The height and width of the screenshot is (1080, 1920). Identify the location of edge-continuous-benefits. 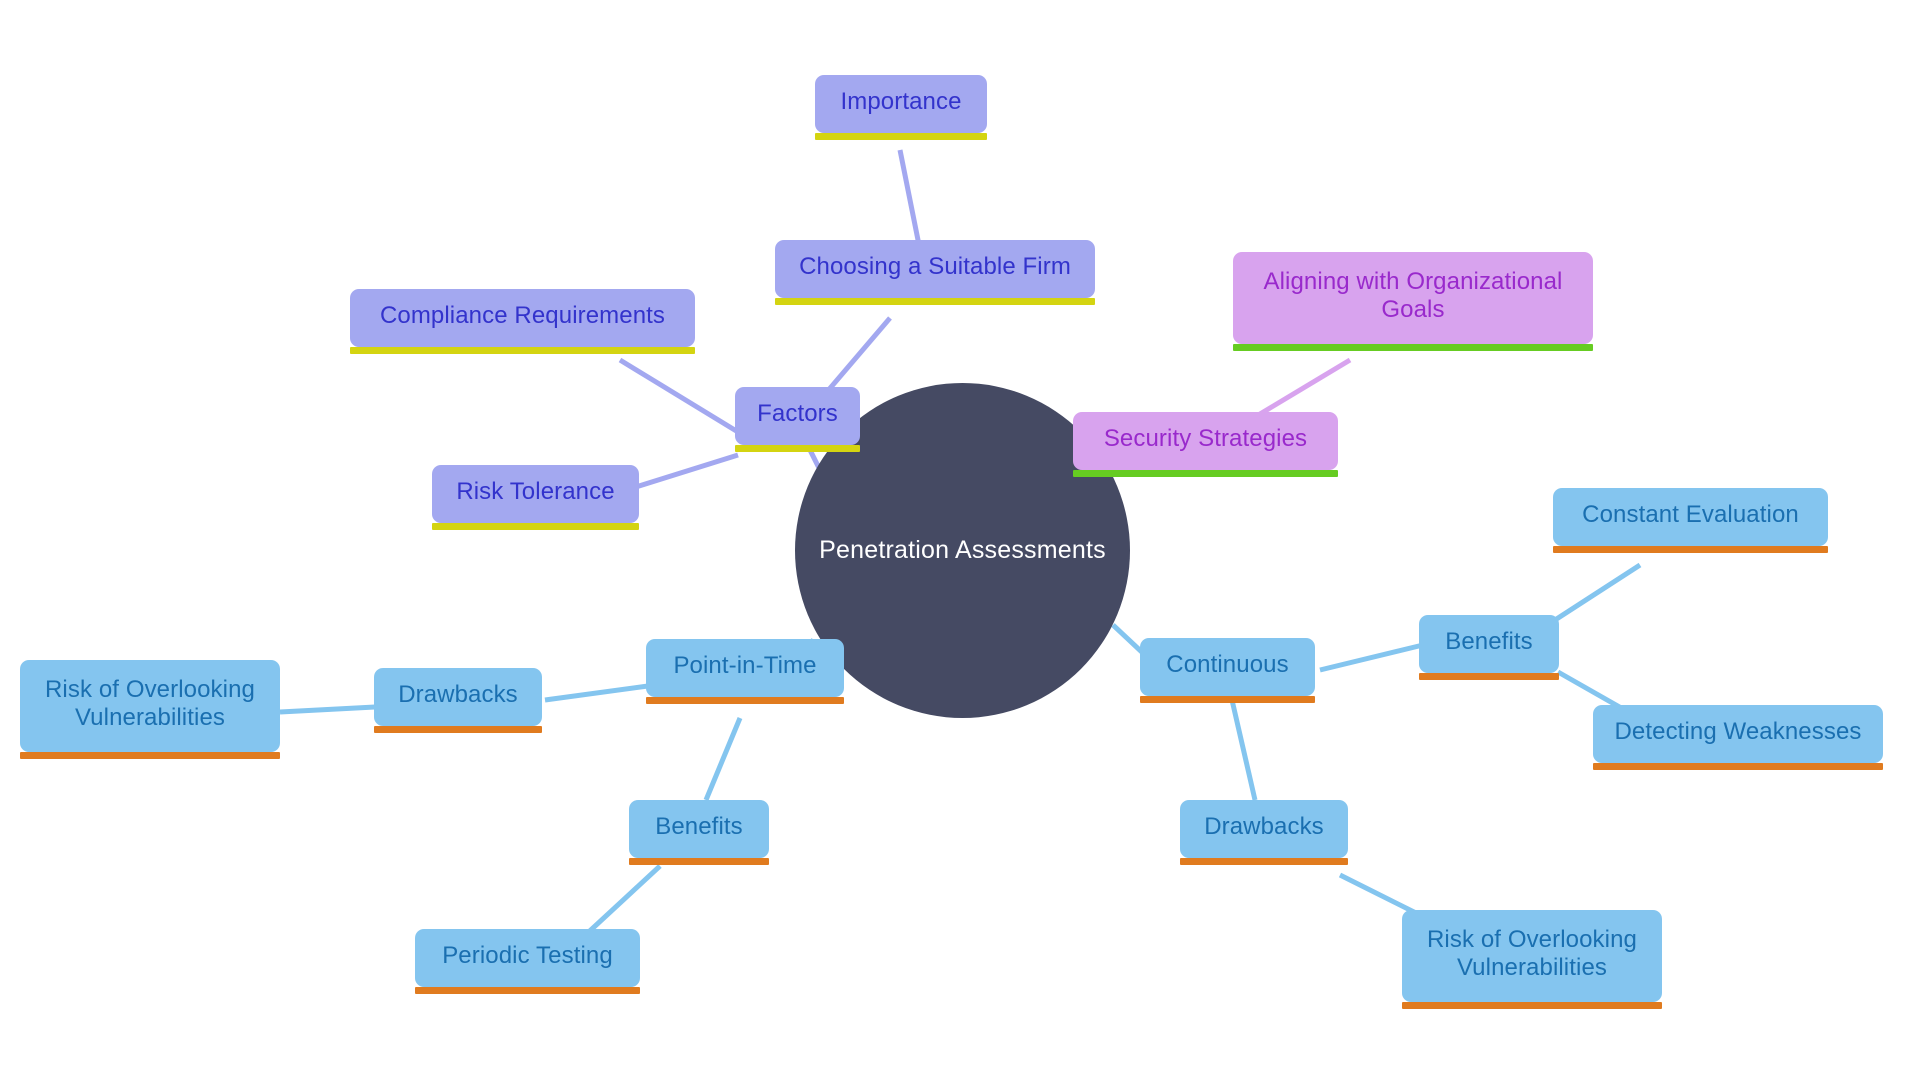
(1371, 657).